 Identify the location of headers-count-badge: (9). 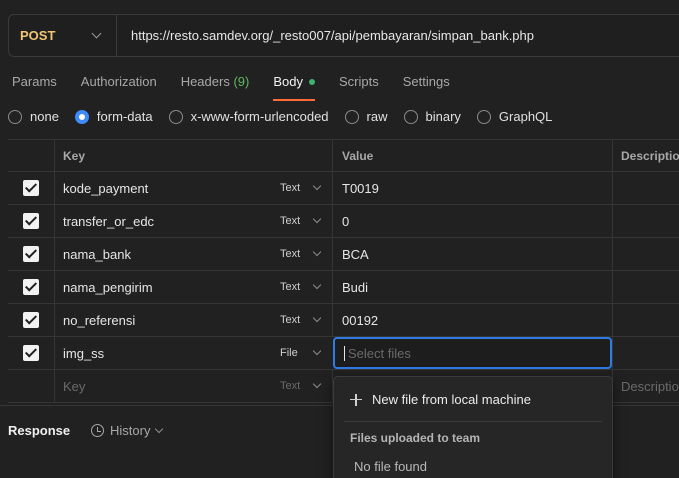
(241, 81).